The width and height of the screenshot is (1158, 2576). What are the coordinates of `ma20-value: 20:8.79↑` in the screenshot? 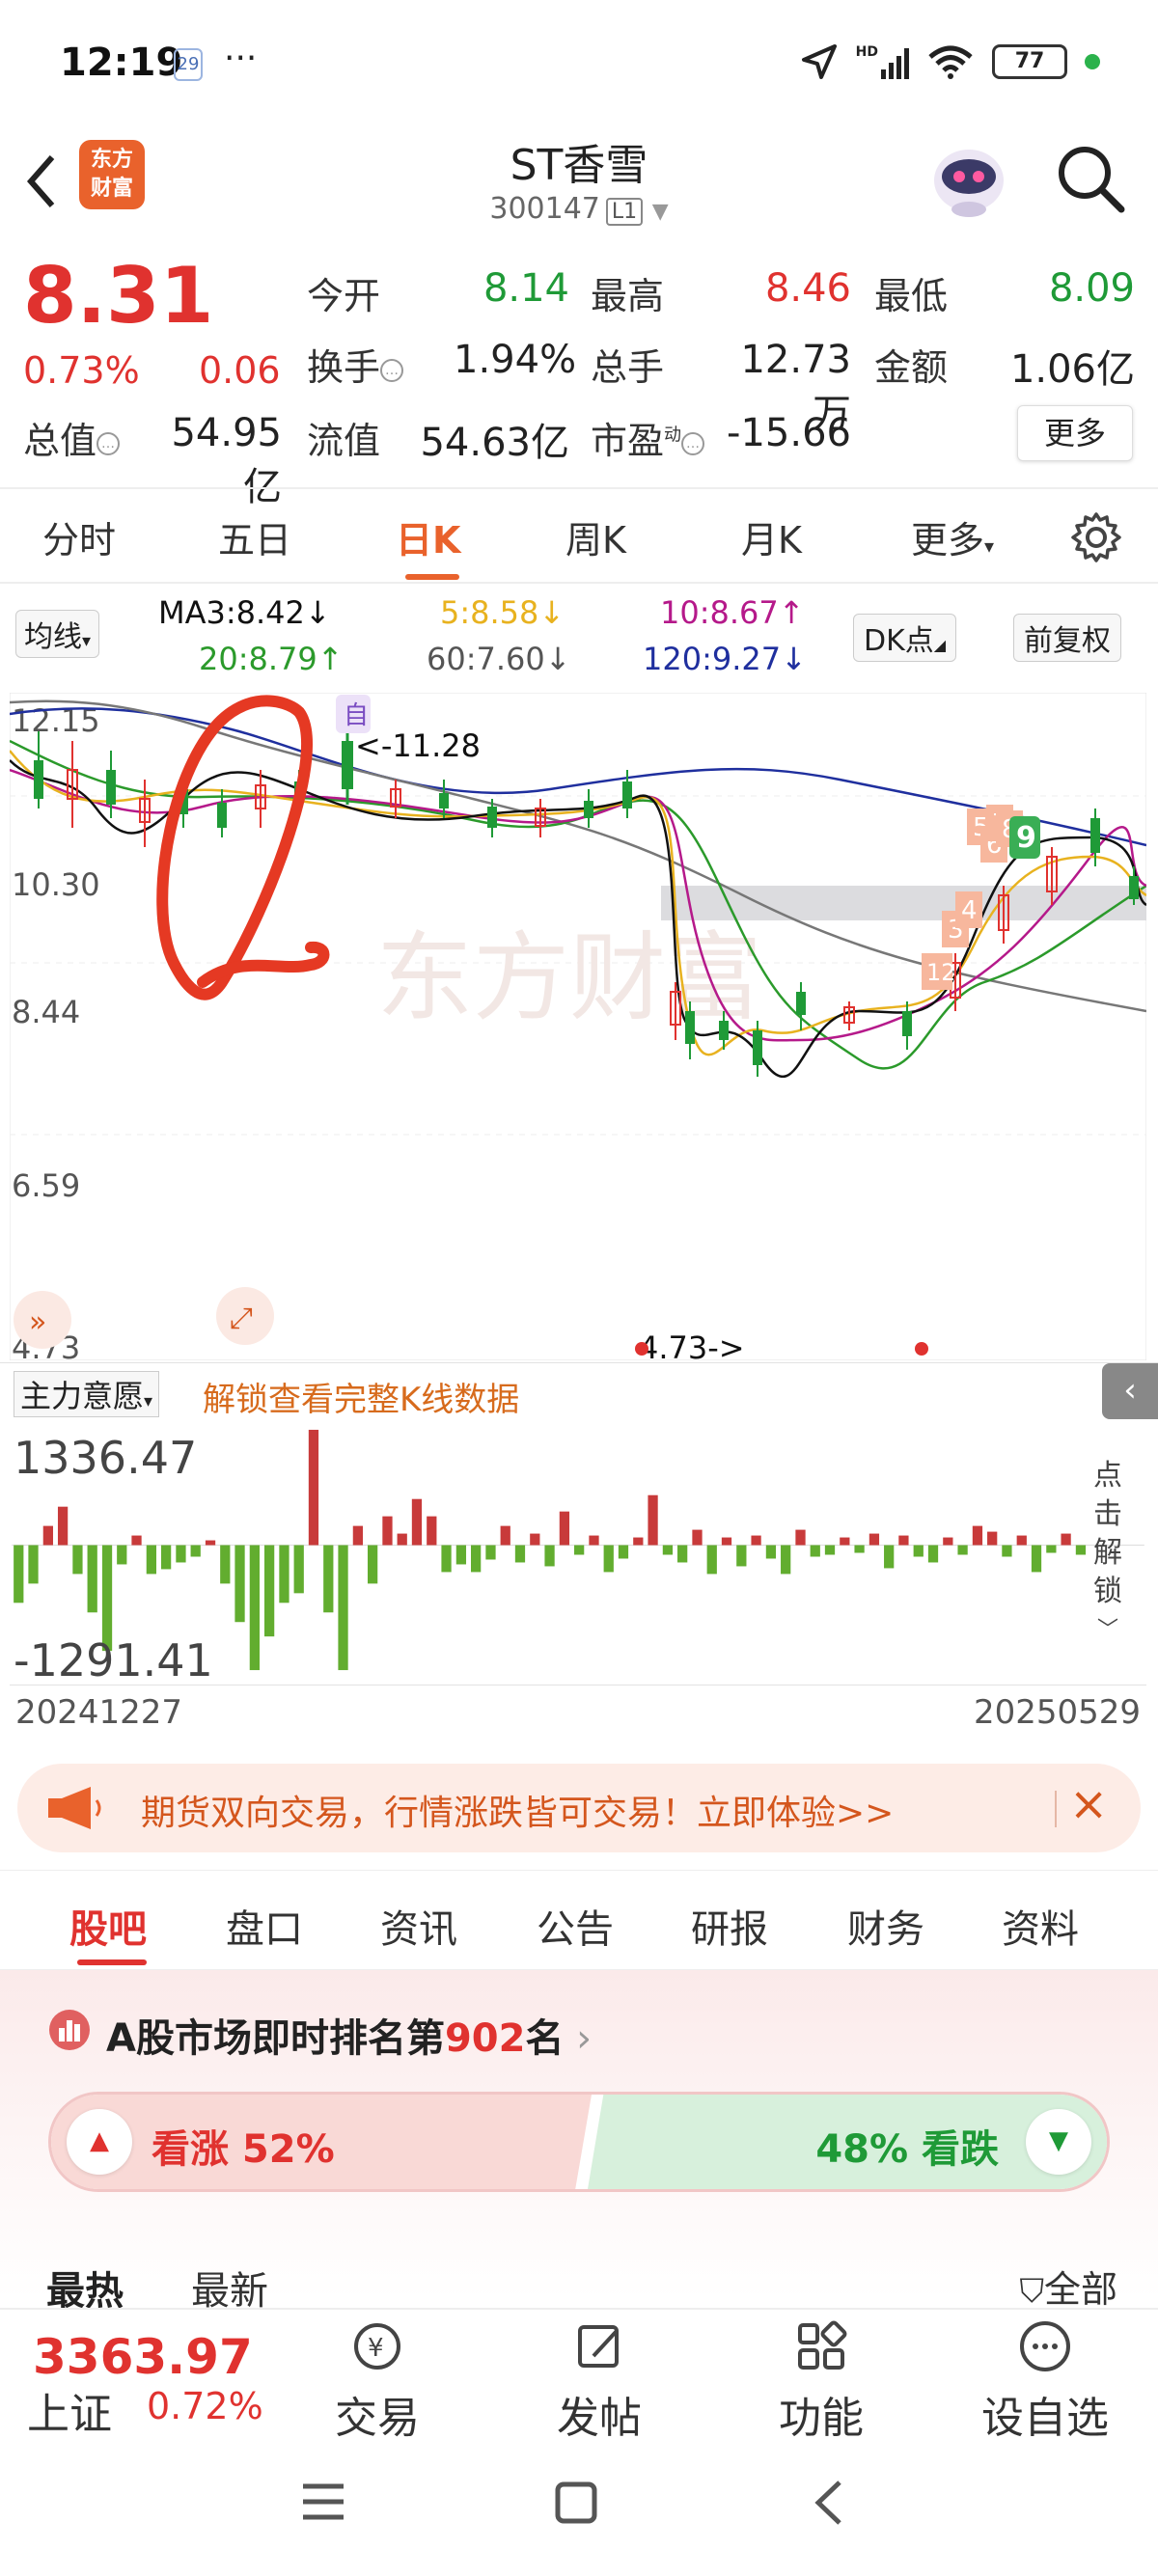 It's located at (271, 659).